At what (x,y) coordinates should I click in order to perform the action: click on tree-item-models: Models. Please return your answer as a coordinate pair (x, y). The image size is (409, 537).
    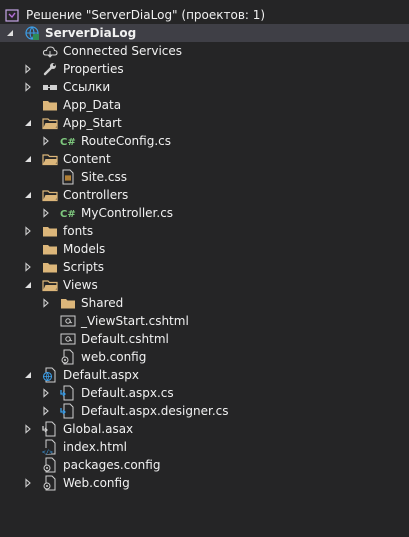
    Looking at the image, I should click on (204, 249).